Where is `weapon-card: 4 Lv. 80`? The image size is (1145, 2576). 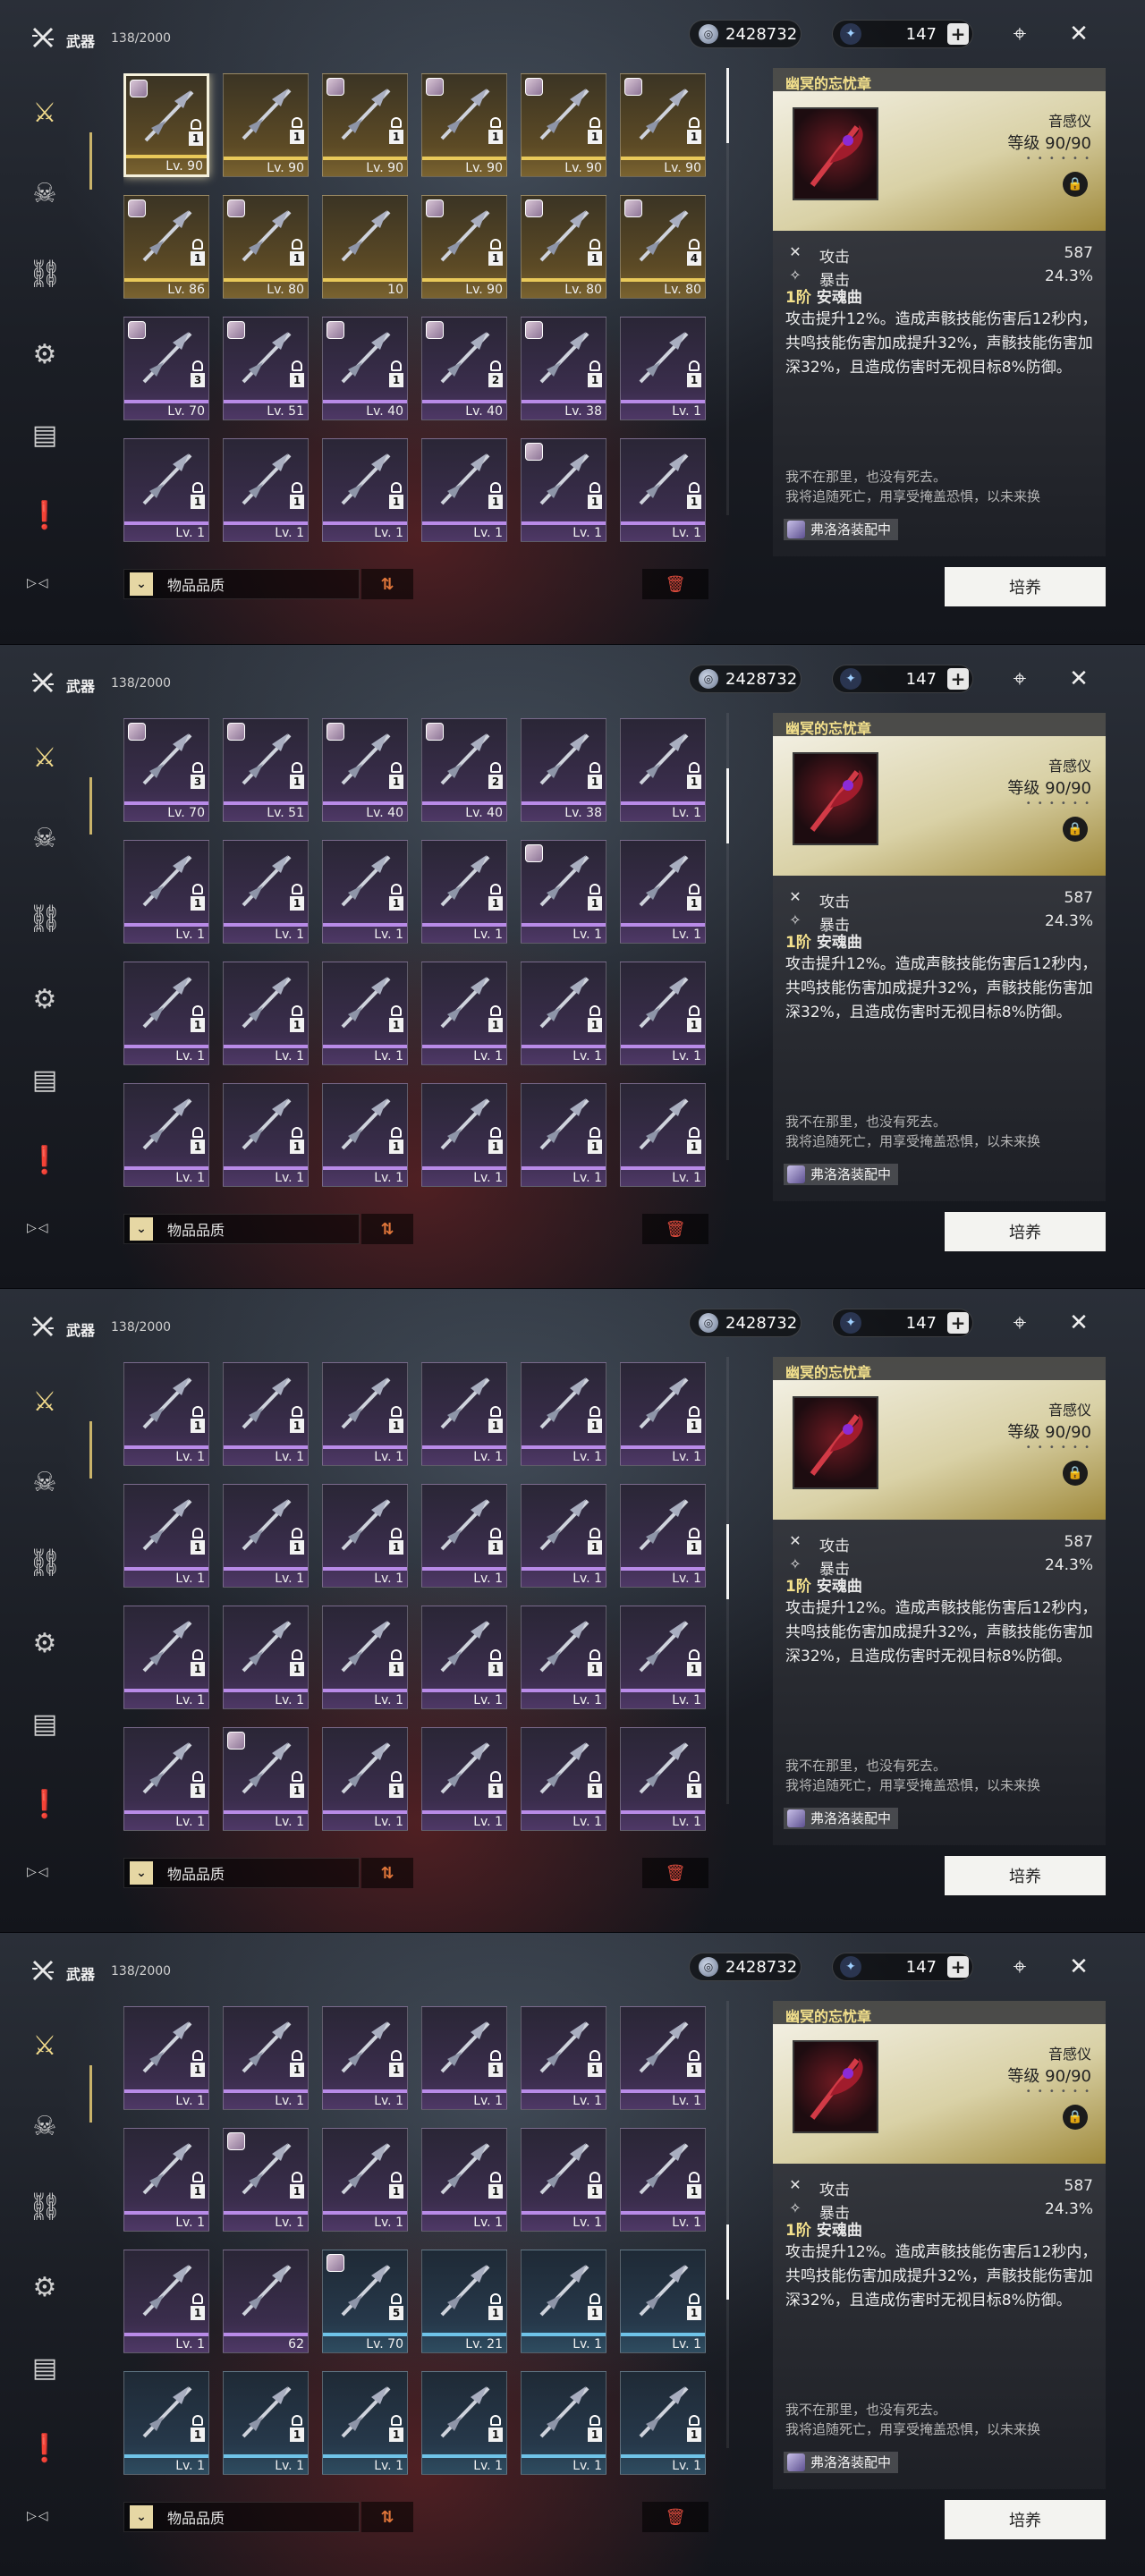 weapon-card: 4 Lv. 80 is located at coordinates (663, 247).